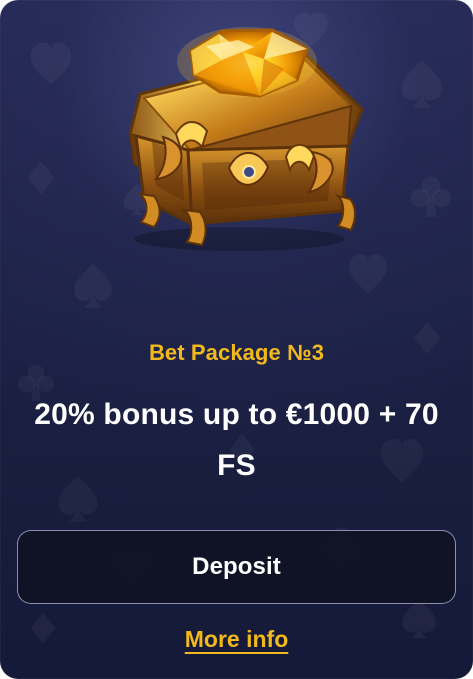 Image resolution: width=473 pixels, height=679 pixels. I want to click on bonus-offer-text: 20% bonus up to €1000 + 70 FS, so click(236, 440).